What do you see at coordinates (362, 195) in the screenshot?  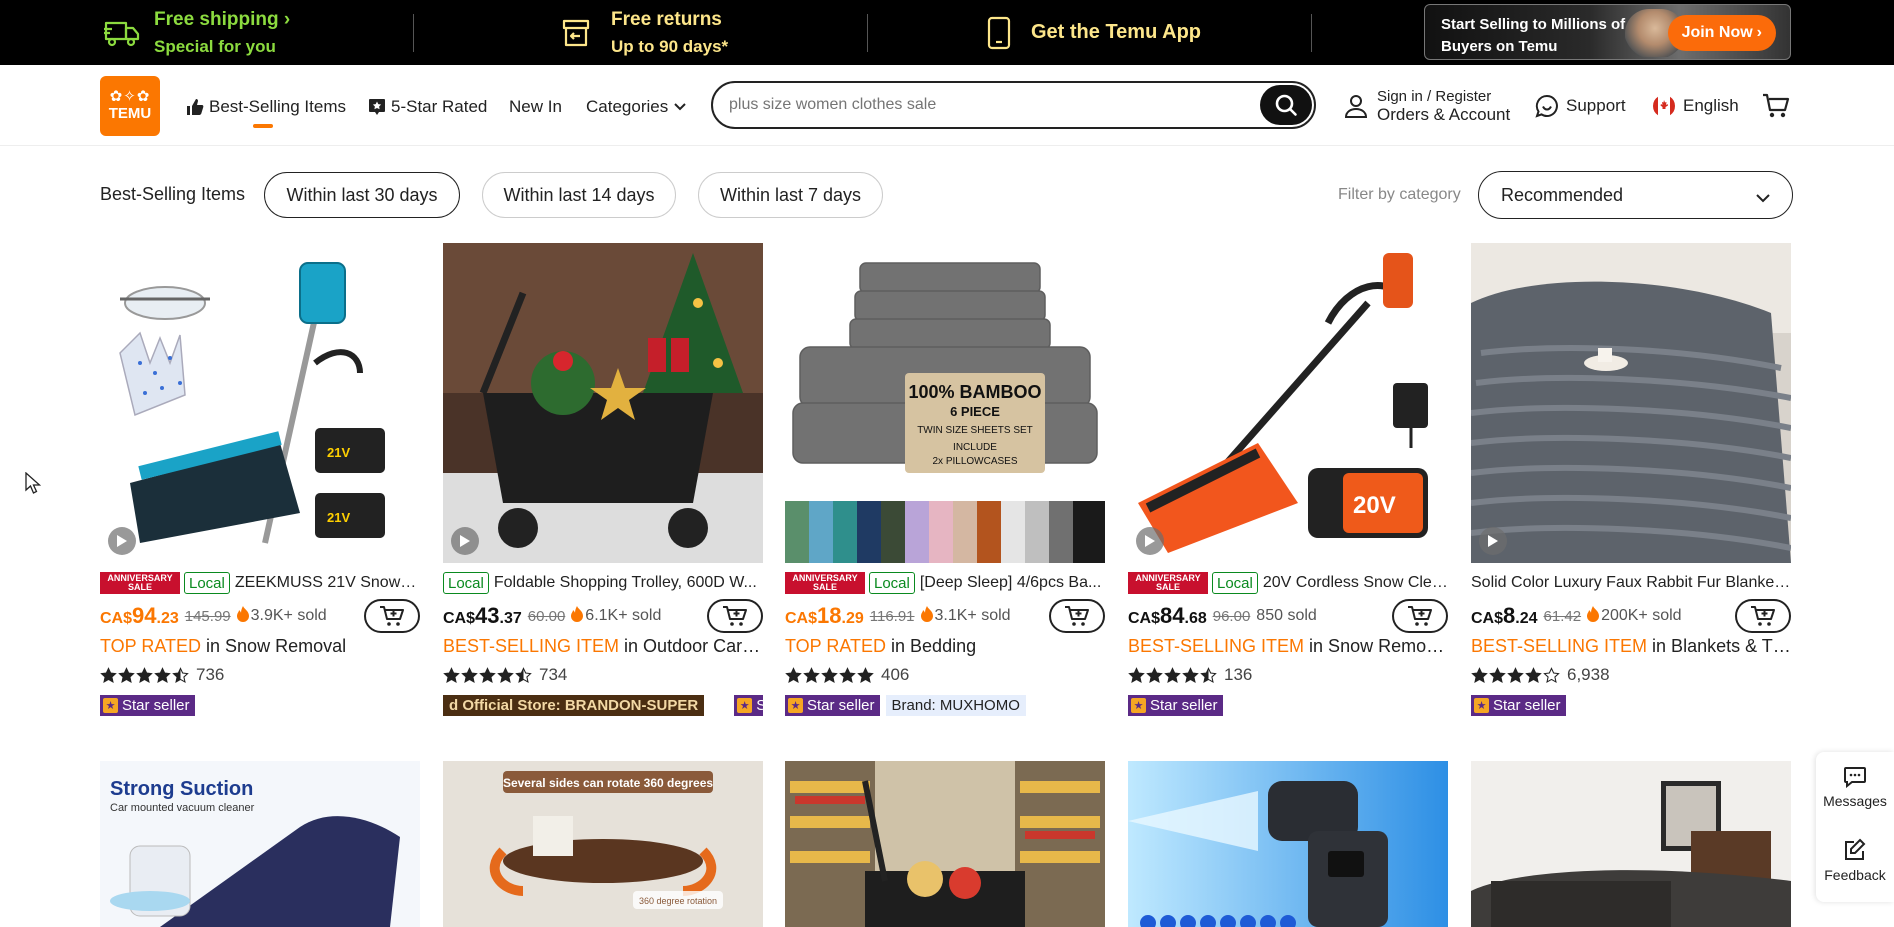 I see `pill-30-days: Within last 30 days` at bounding box center [362, 195].